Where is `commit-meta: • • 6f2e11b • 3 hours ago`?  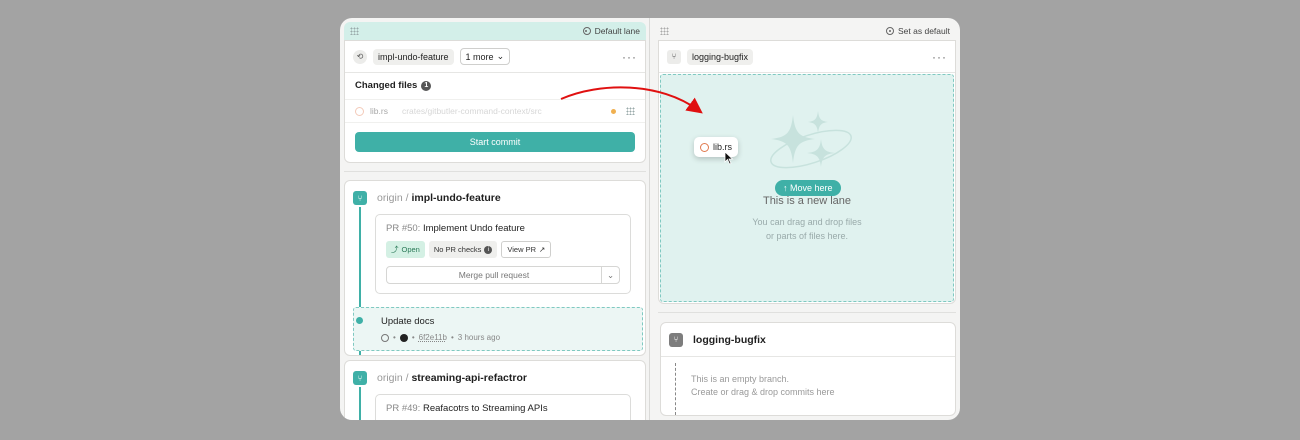
commit-meta: • • 6f2e11b • 3 hours ago is located at coordinates (511, 337).